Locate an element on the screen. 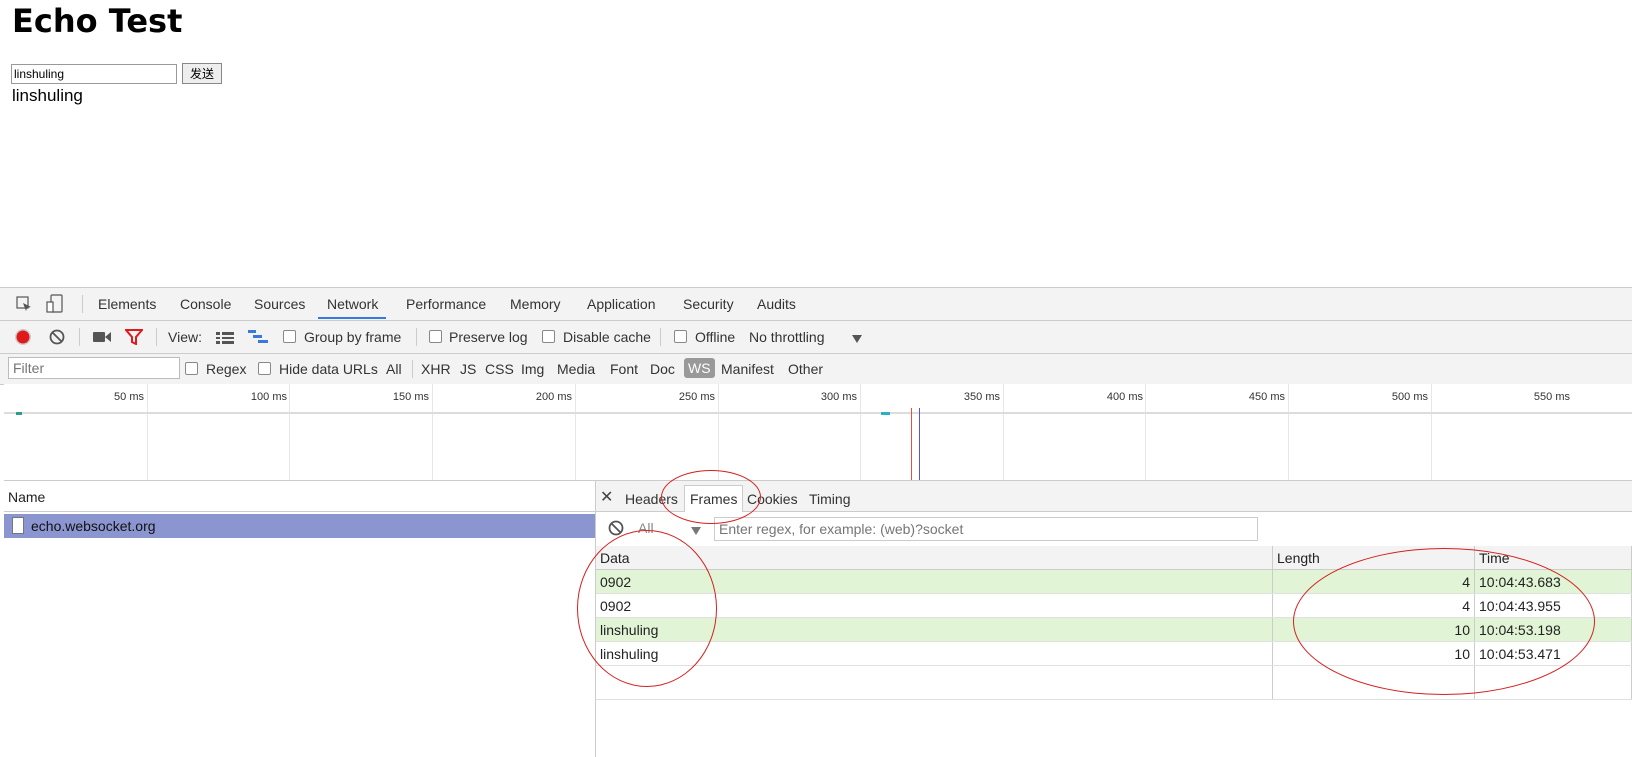  tab-cookies: Cookies is located at coordinates (772, 499).